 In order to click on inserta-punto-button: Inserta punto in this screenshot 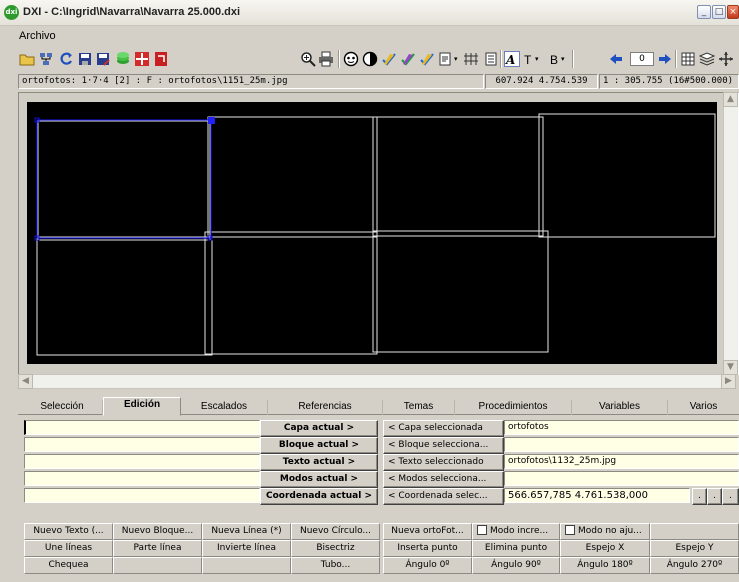, I will do `click(427, 548)`.